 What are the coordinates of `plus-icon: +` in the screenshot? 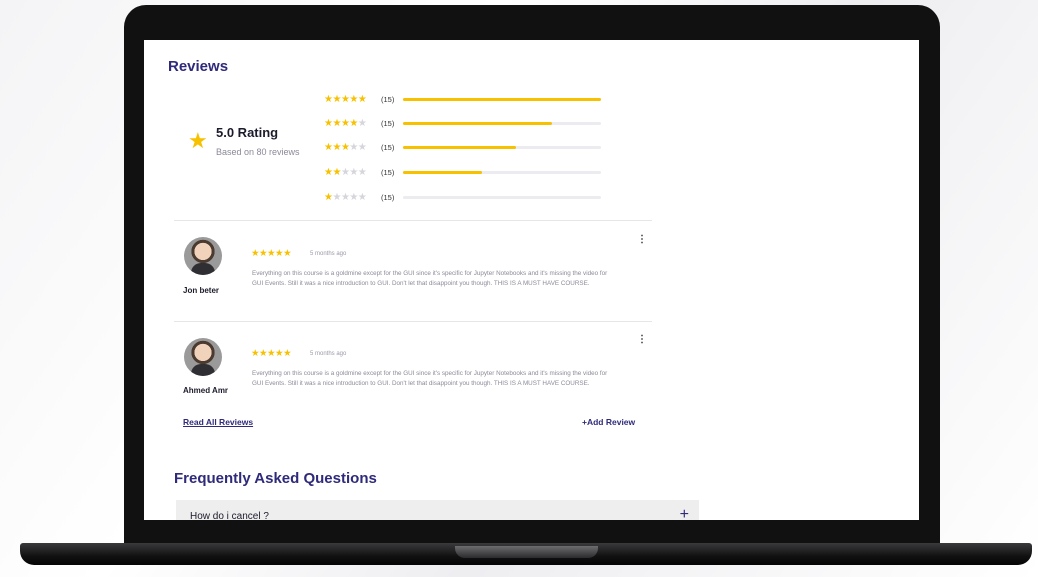 It's located at (684, 513).